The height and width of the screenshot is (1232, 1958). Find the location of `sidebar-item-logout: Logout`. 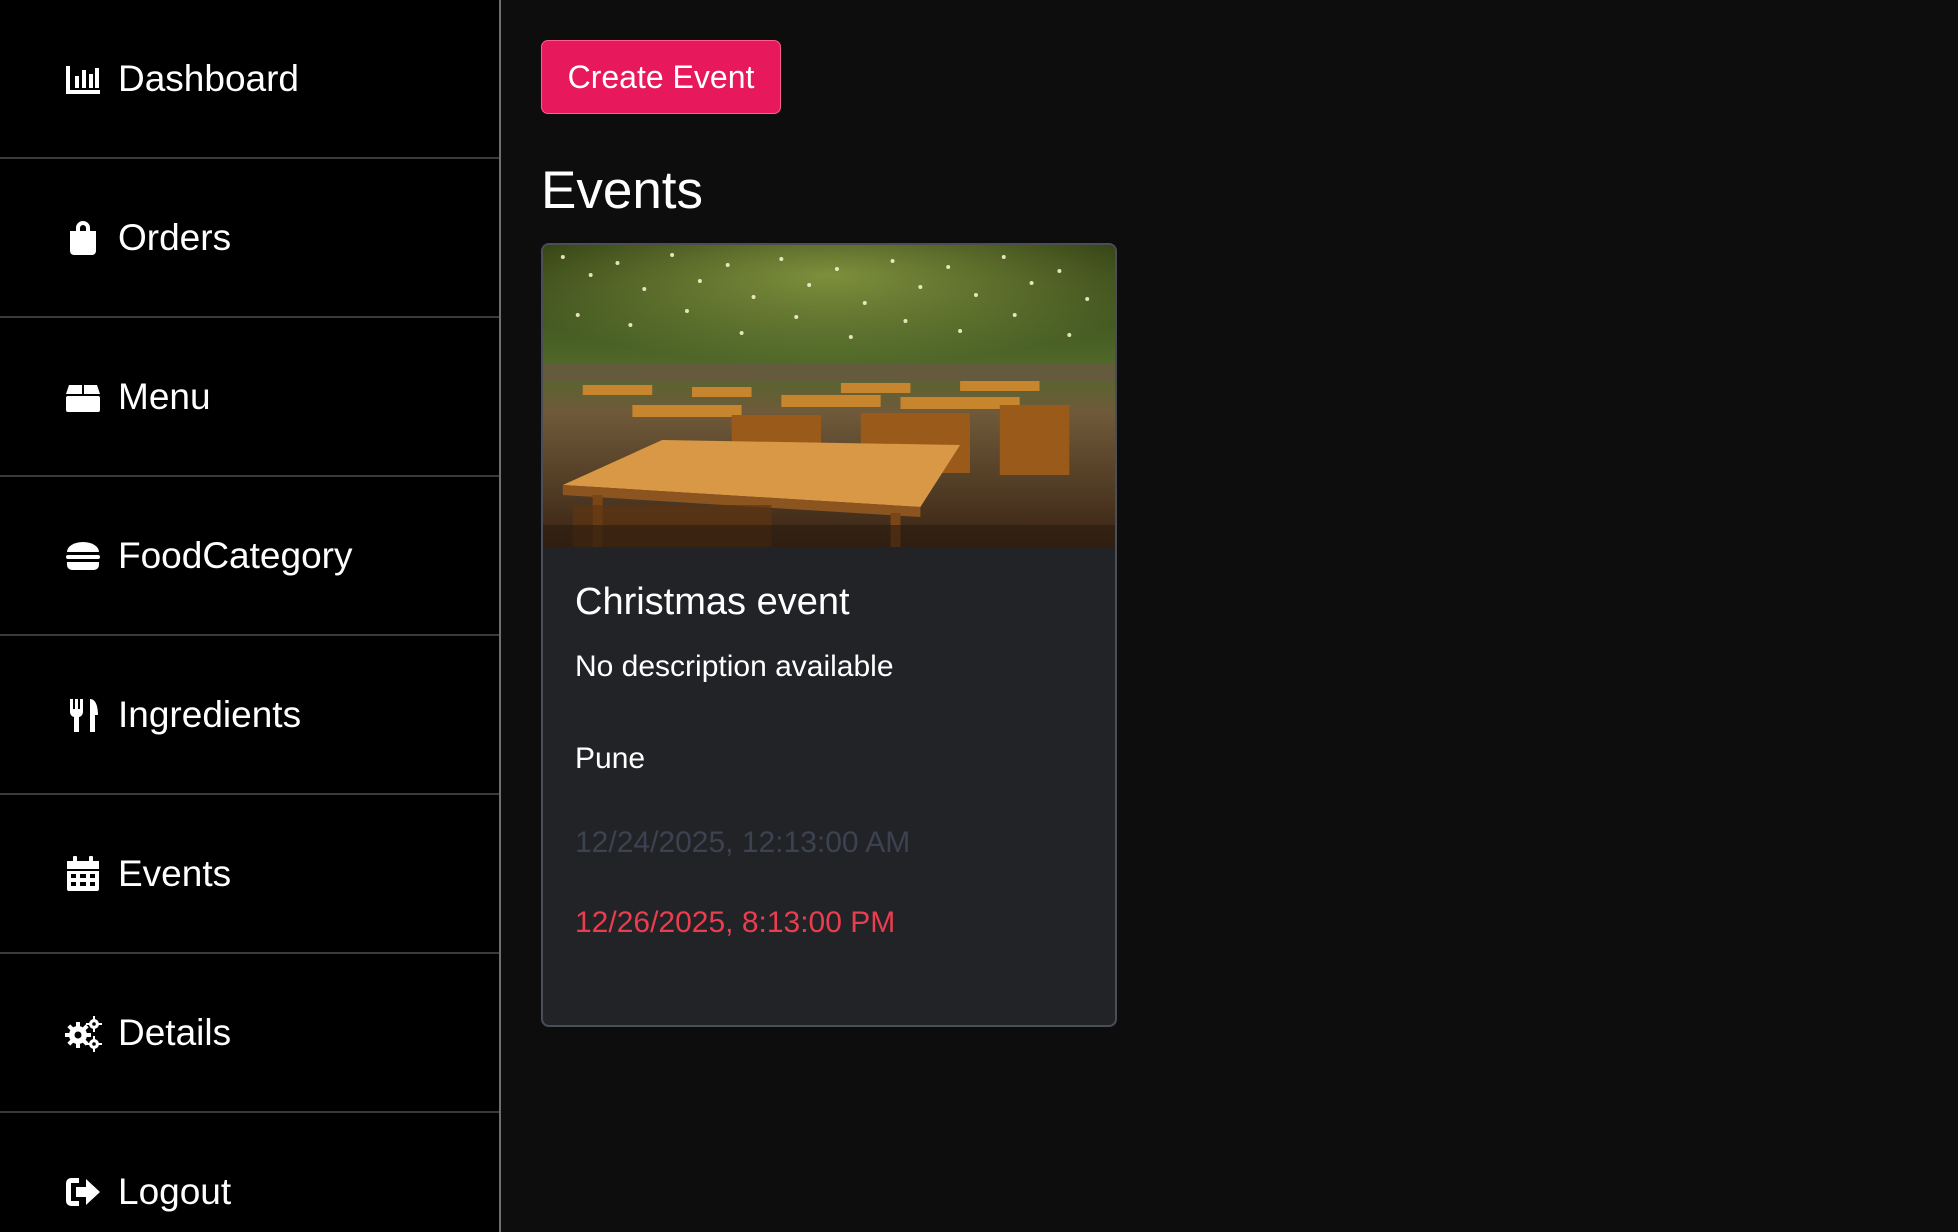

sidebar-item-logout: Logout is located at coordinates (249, 1172).